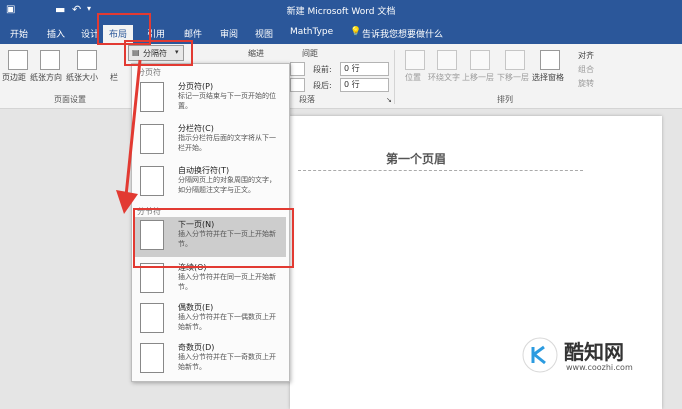 Image resolution: width=682 pixels, height=409 pixels. I want to click on margins-button: 页边距, so click(14, 77).